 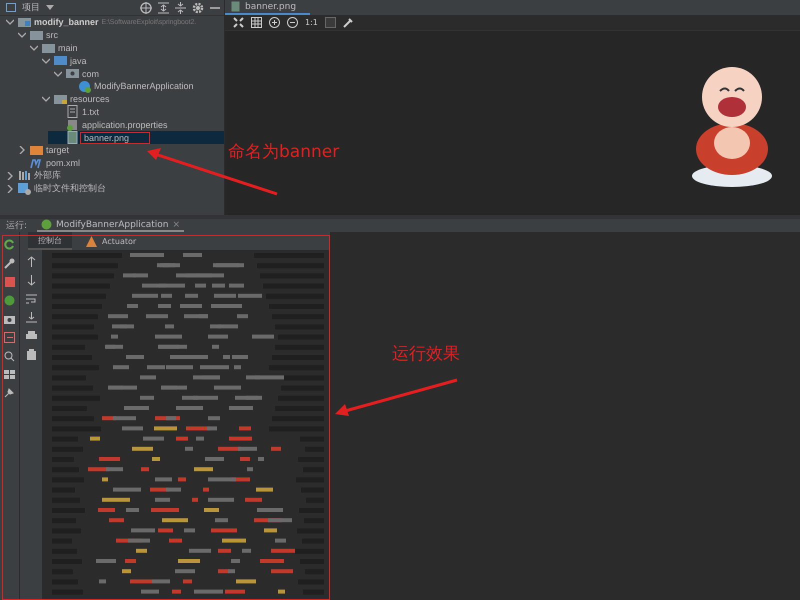 What do you see at coordinates (348, 22) in the screenshot?
I see `color-picker-icon` at bounding box center [348, 22].